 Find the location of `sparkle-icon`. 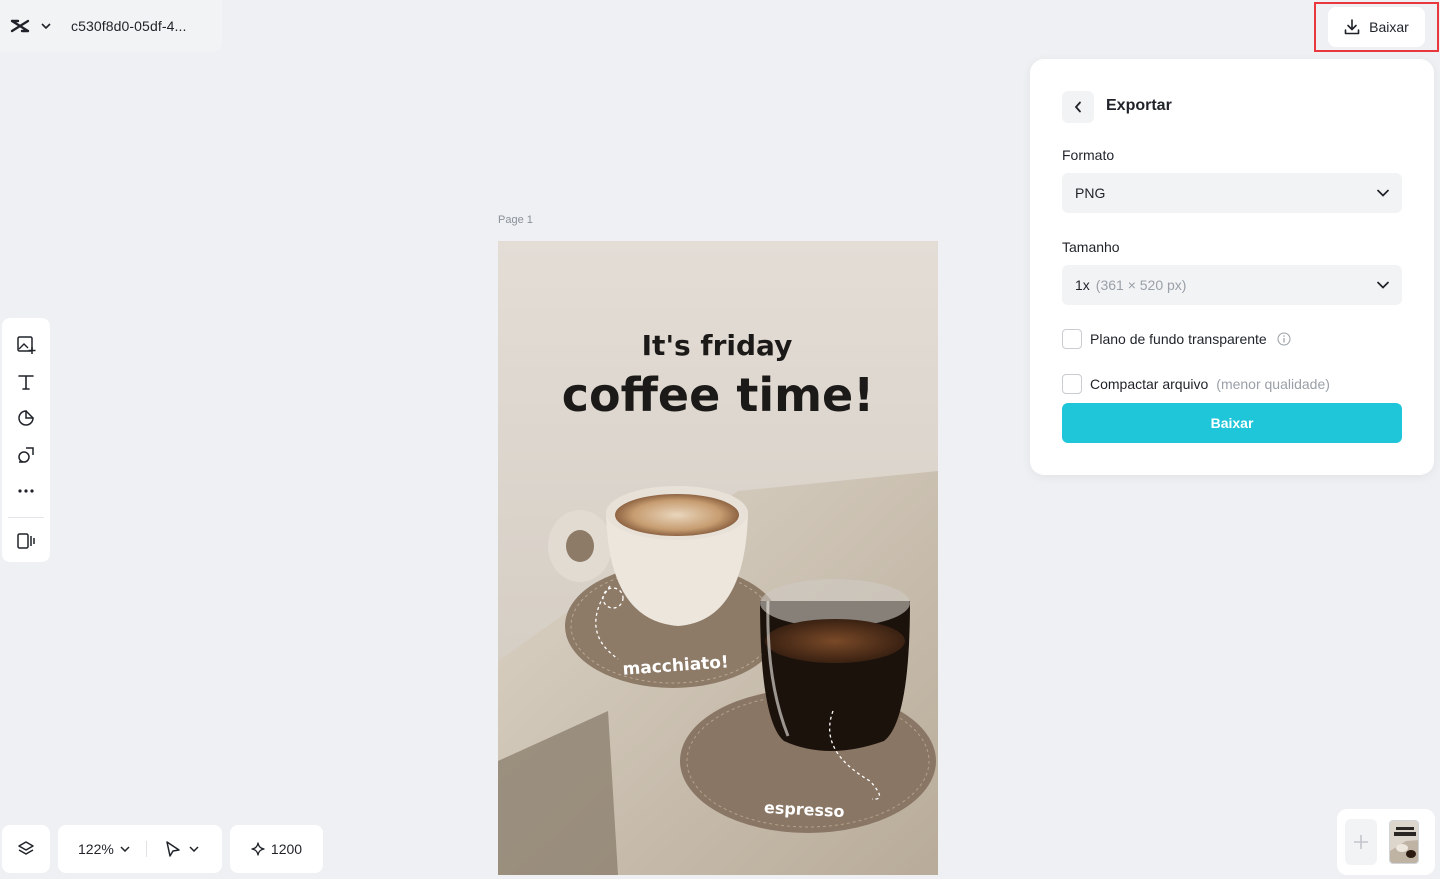

sparkle-icon is located at coordinates (258, 849).